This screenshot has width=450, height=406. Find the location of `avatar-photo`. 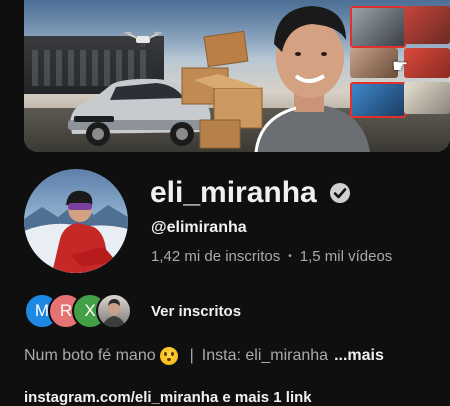

avatar-photo is located at coordinates (76, 231).